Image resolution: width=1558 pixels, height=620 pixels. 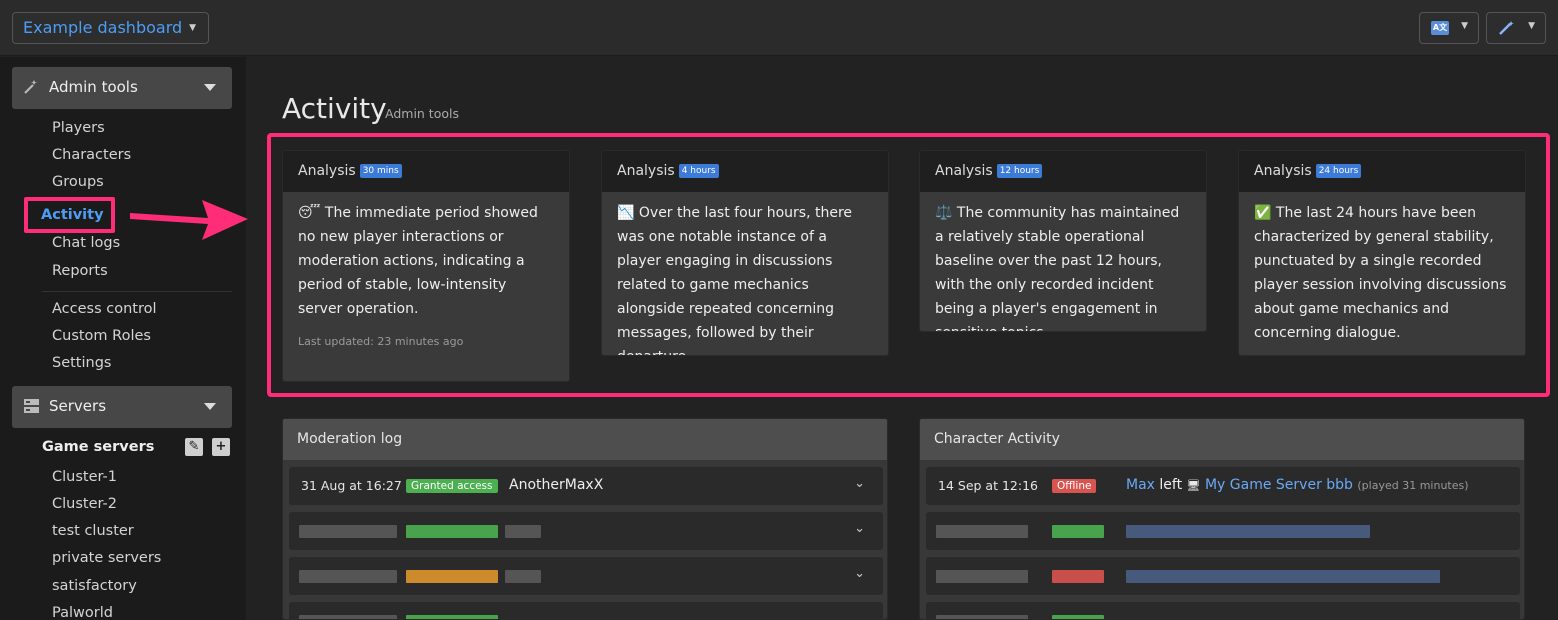 What do you see at coordinates (103, 27) in the screenshot?
I see `dashboard-select-label: Example dashboard` at bounding box center [103, 27].